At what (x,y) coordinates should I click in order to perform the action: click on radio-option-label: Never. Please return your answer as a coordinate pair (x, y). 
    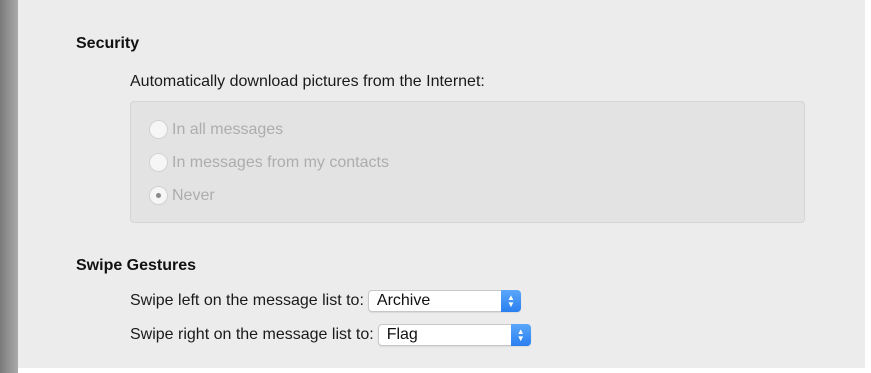
    Looking at the image, I should click on (193, 195).